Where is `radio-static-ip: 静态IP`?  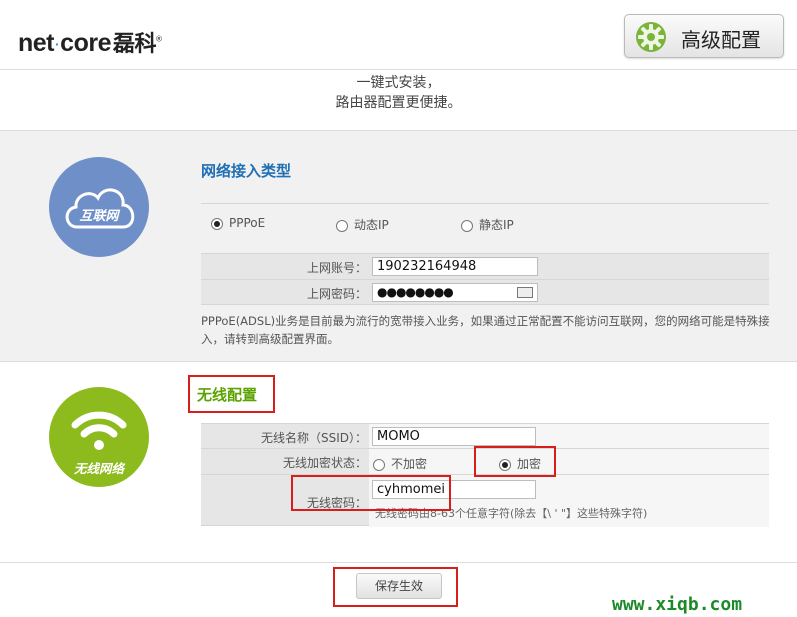 radio-static-ip: 静态IP is located at coordinates (487, 225).